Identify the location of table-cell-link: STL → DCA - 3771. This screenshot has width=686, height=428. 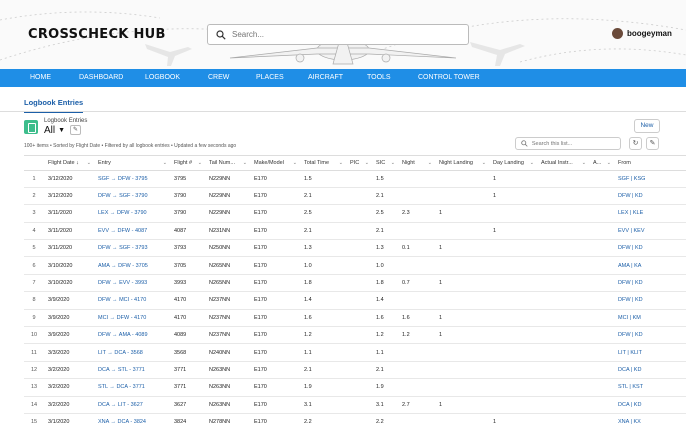
(132, 387).